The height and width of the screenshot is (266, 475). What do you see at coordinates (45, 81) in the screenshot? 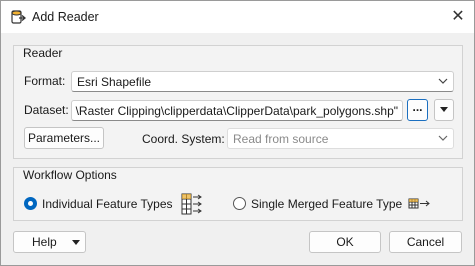
I see `format-label: Format:` at bounding box center [45, 81].